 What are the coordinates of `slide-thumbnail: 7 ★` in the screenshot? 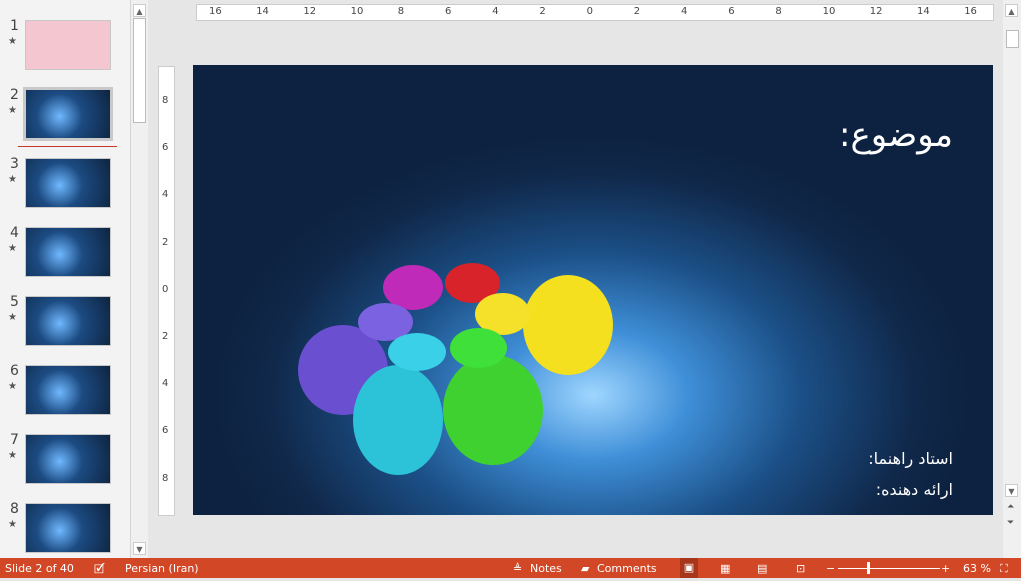 It's located at (65, 463).